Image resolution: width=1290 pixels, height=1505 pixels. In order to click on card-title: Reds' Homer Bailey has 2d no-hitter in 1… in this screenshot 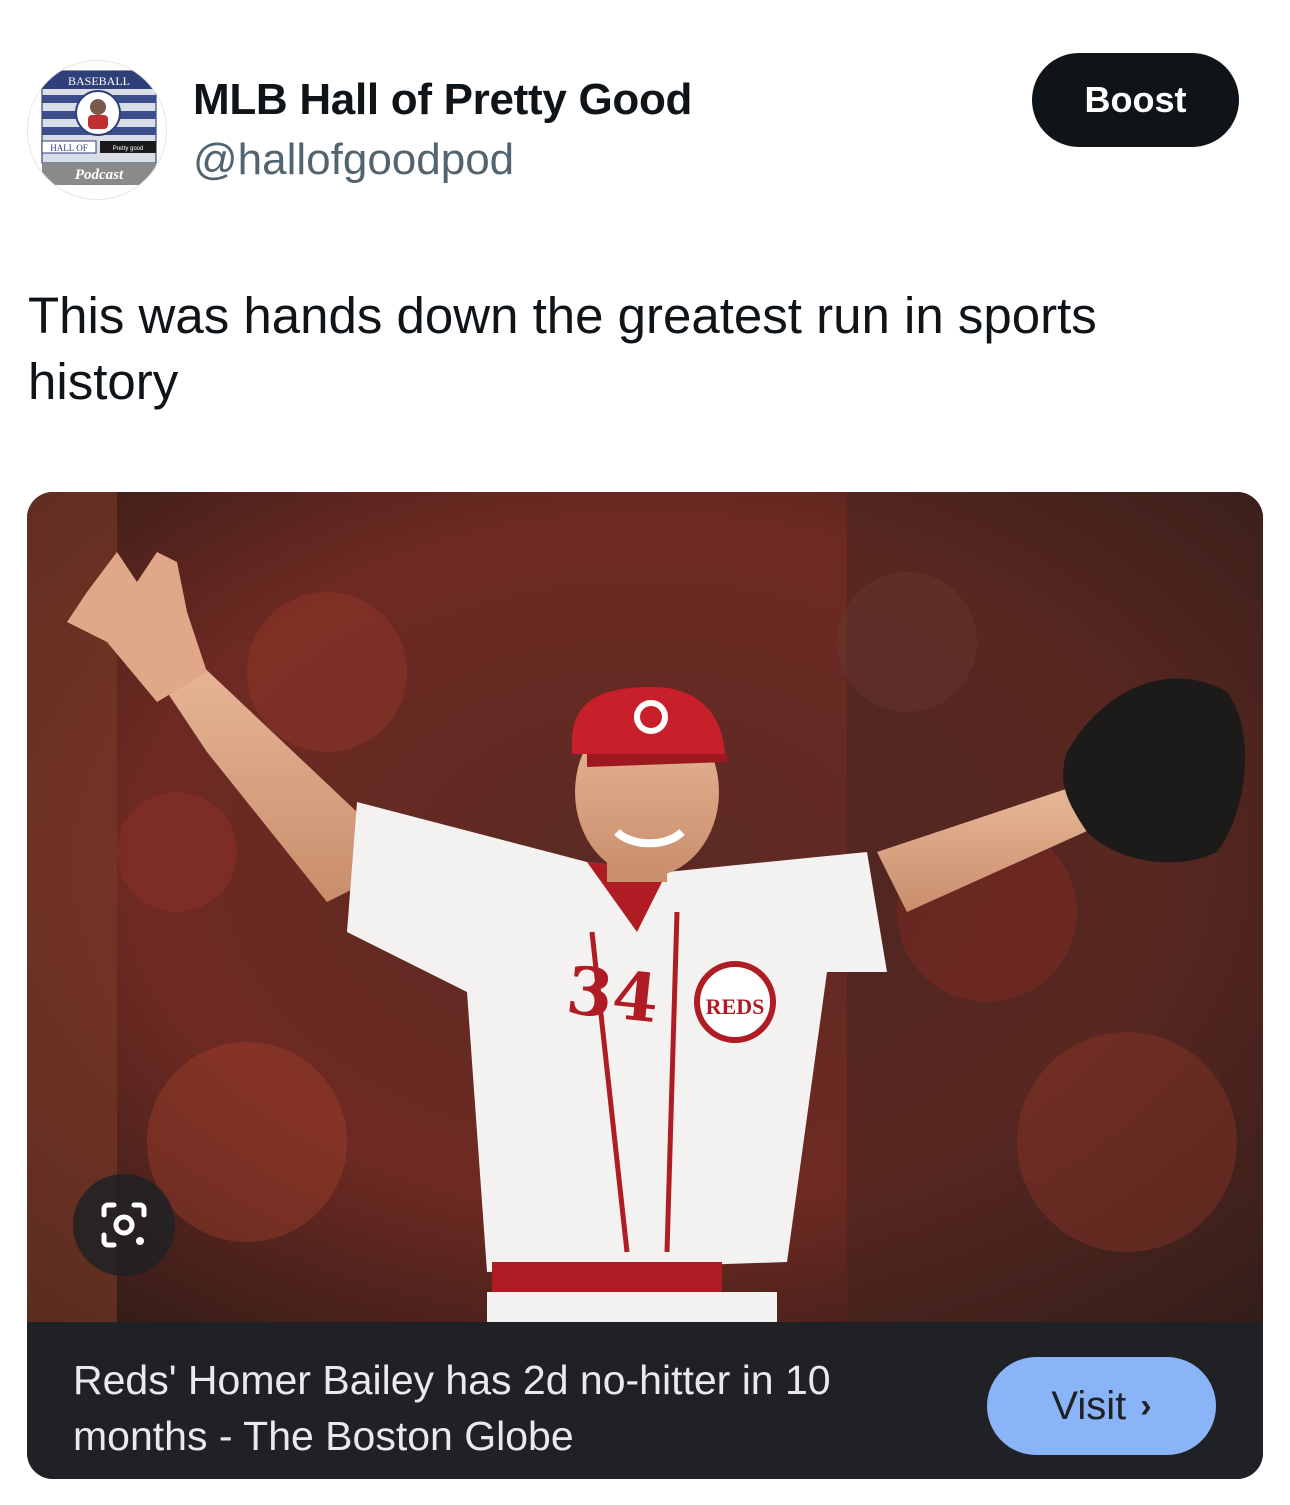, I will do `click(508, 1408)`.